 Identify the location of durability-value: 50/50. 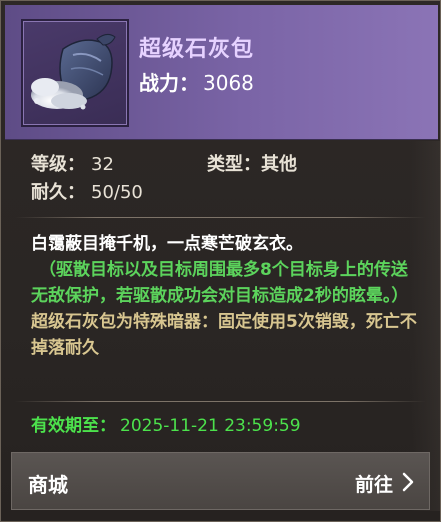
(117, 192).